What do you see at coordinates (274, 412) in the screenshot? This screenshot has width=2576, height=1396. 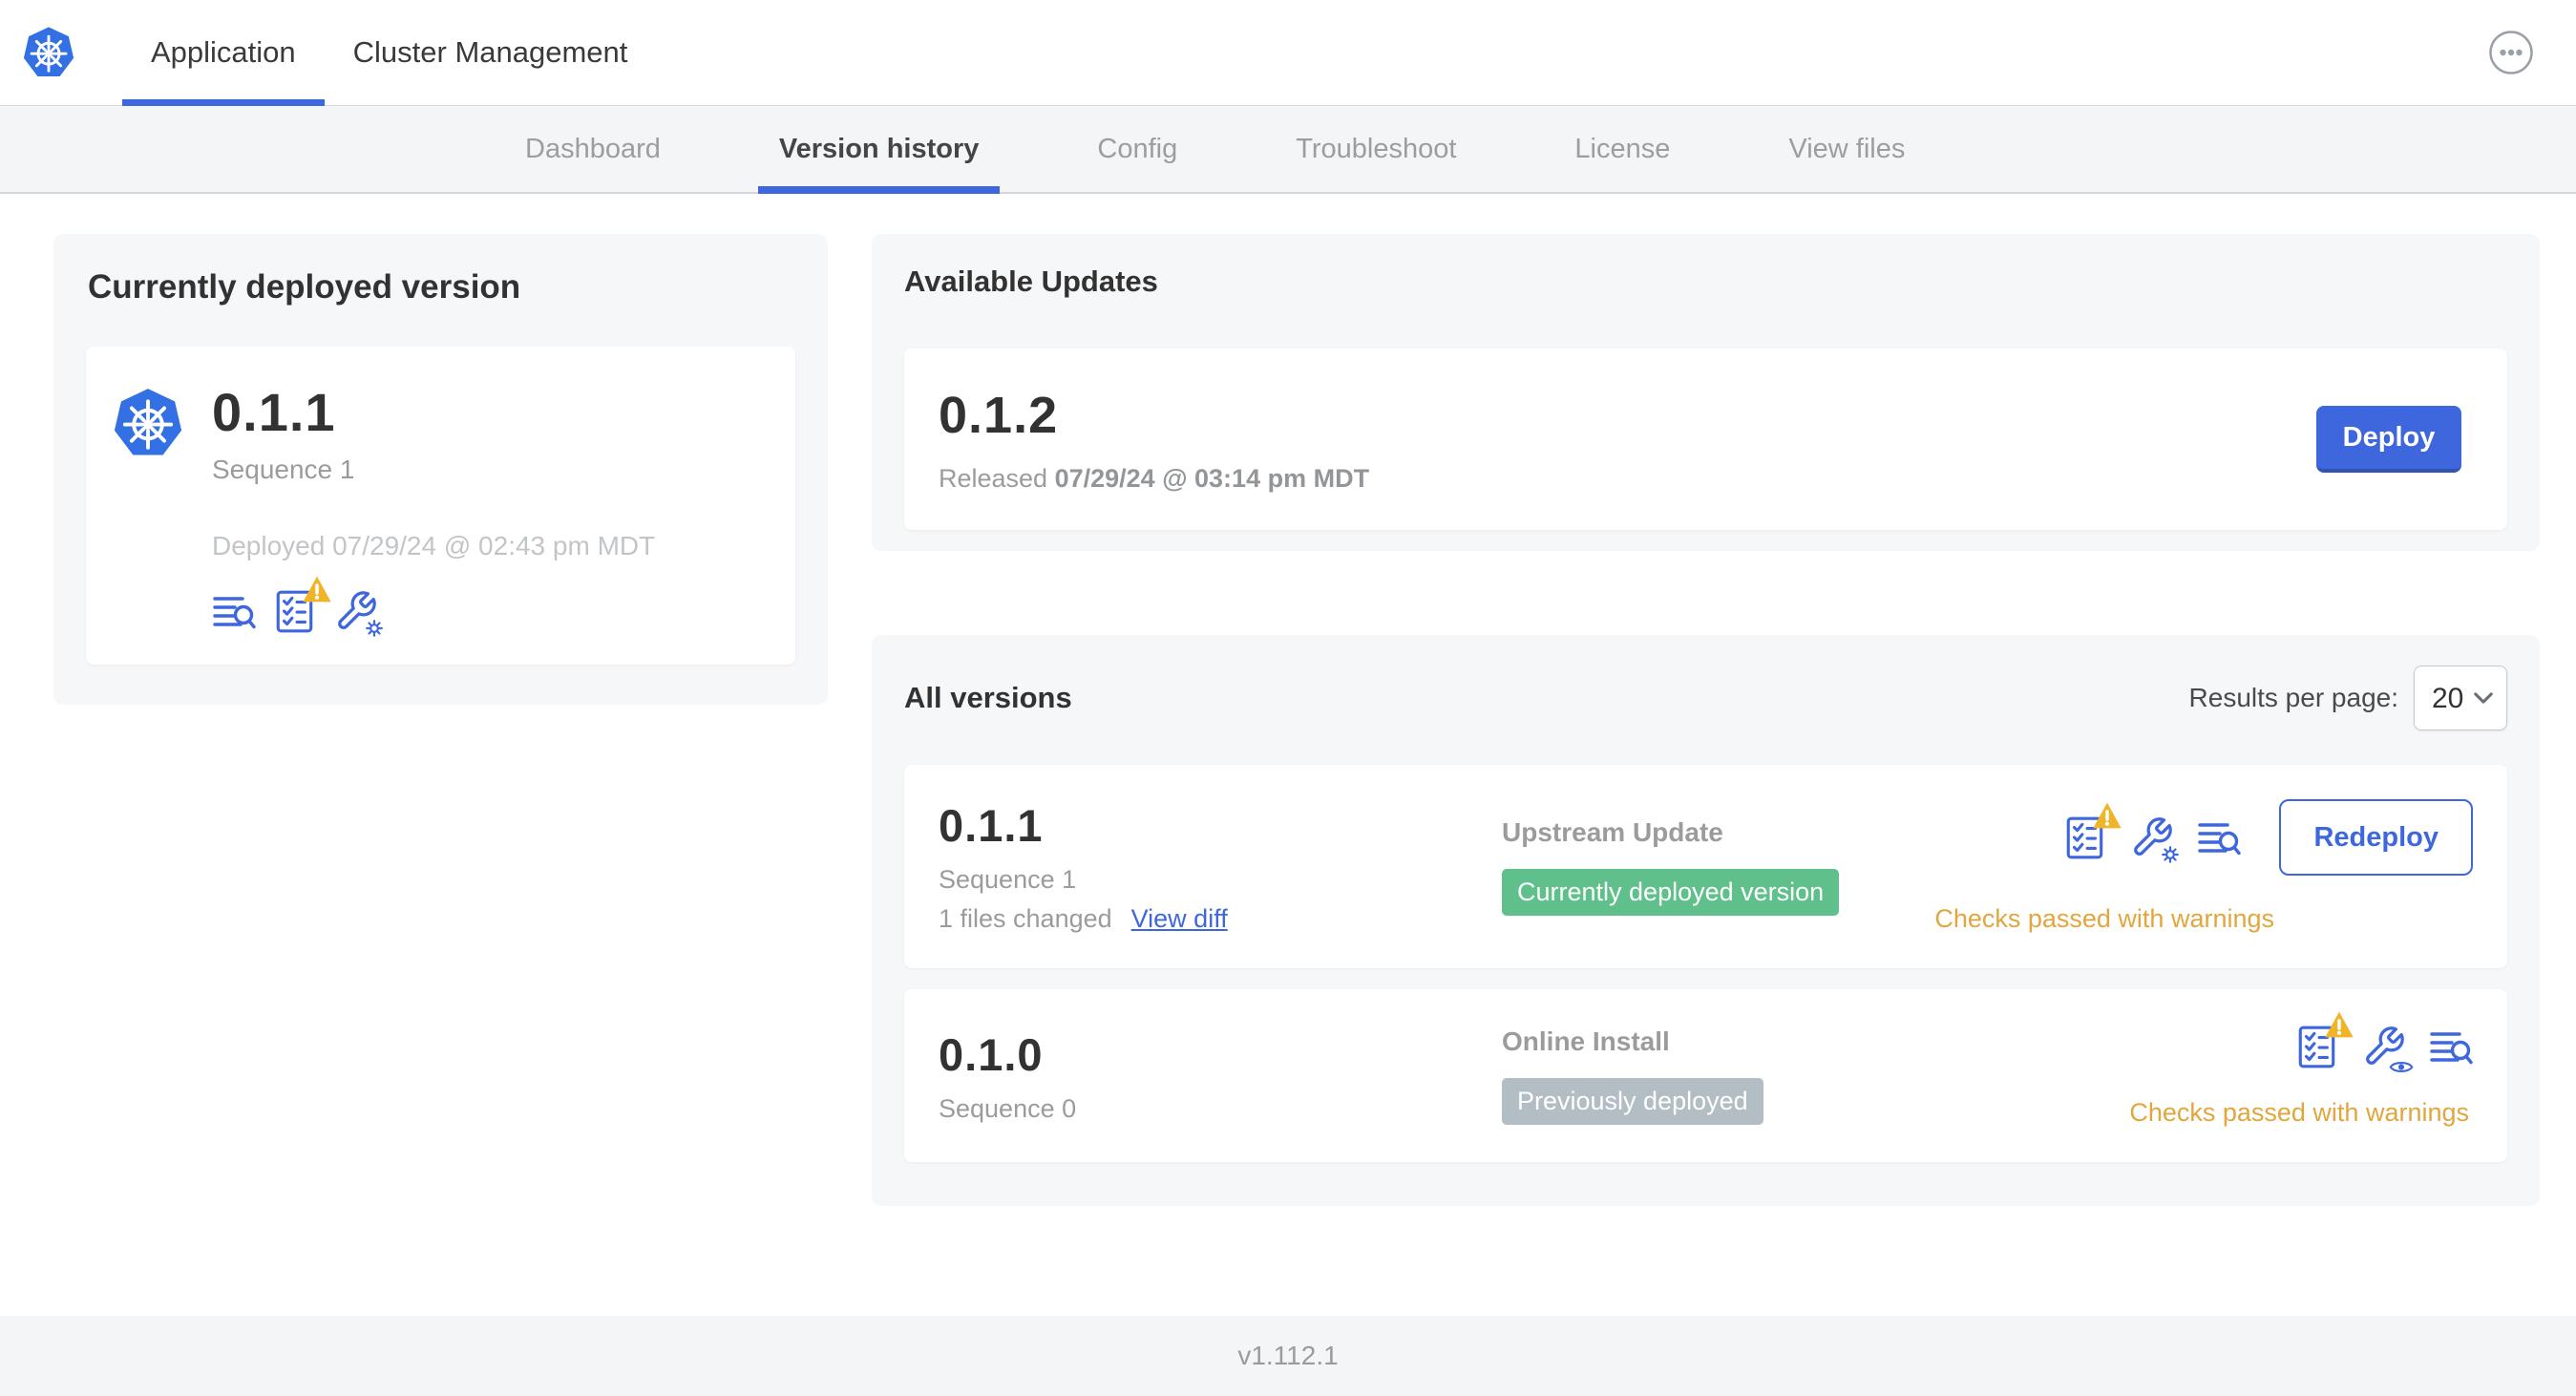 I see `deployed-version-number: 0.1.1` at bounding box center [274, 412].